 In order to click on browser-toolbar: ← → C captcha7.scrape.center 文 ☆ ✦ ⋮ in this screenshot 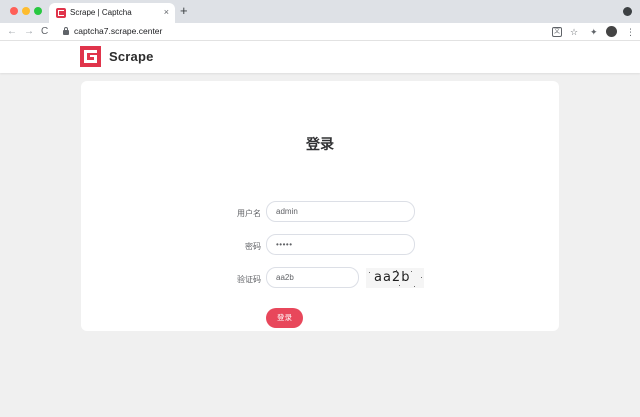, I will do `click(320, 32)`.